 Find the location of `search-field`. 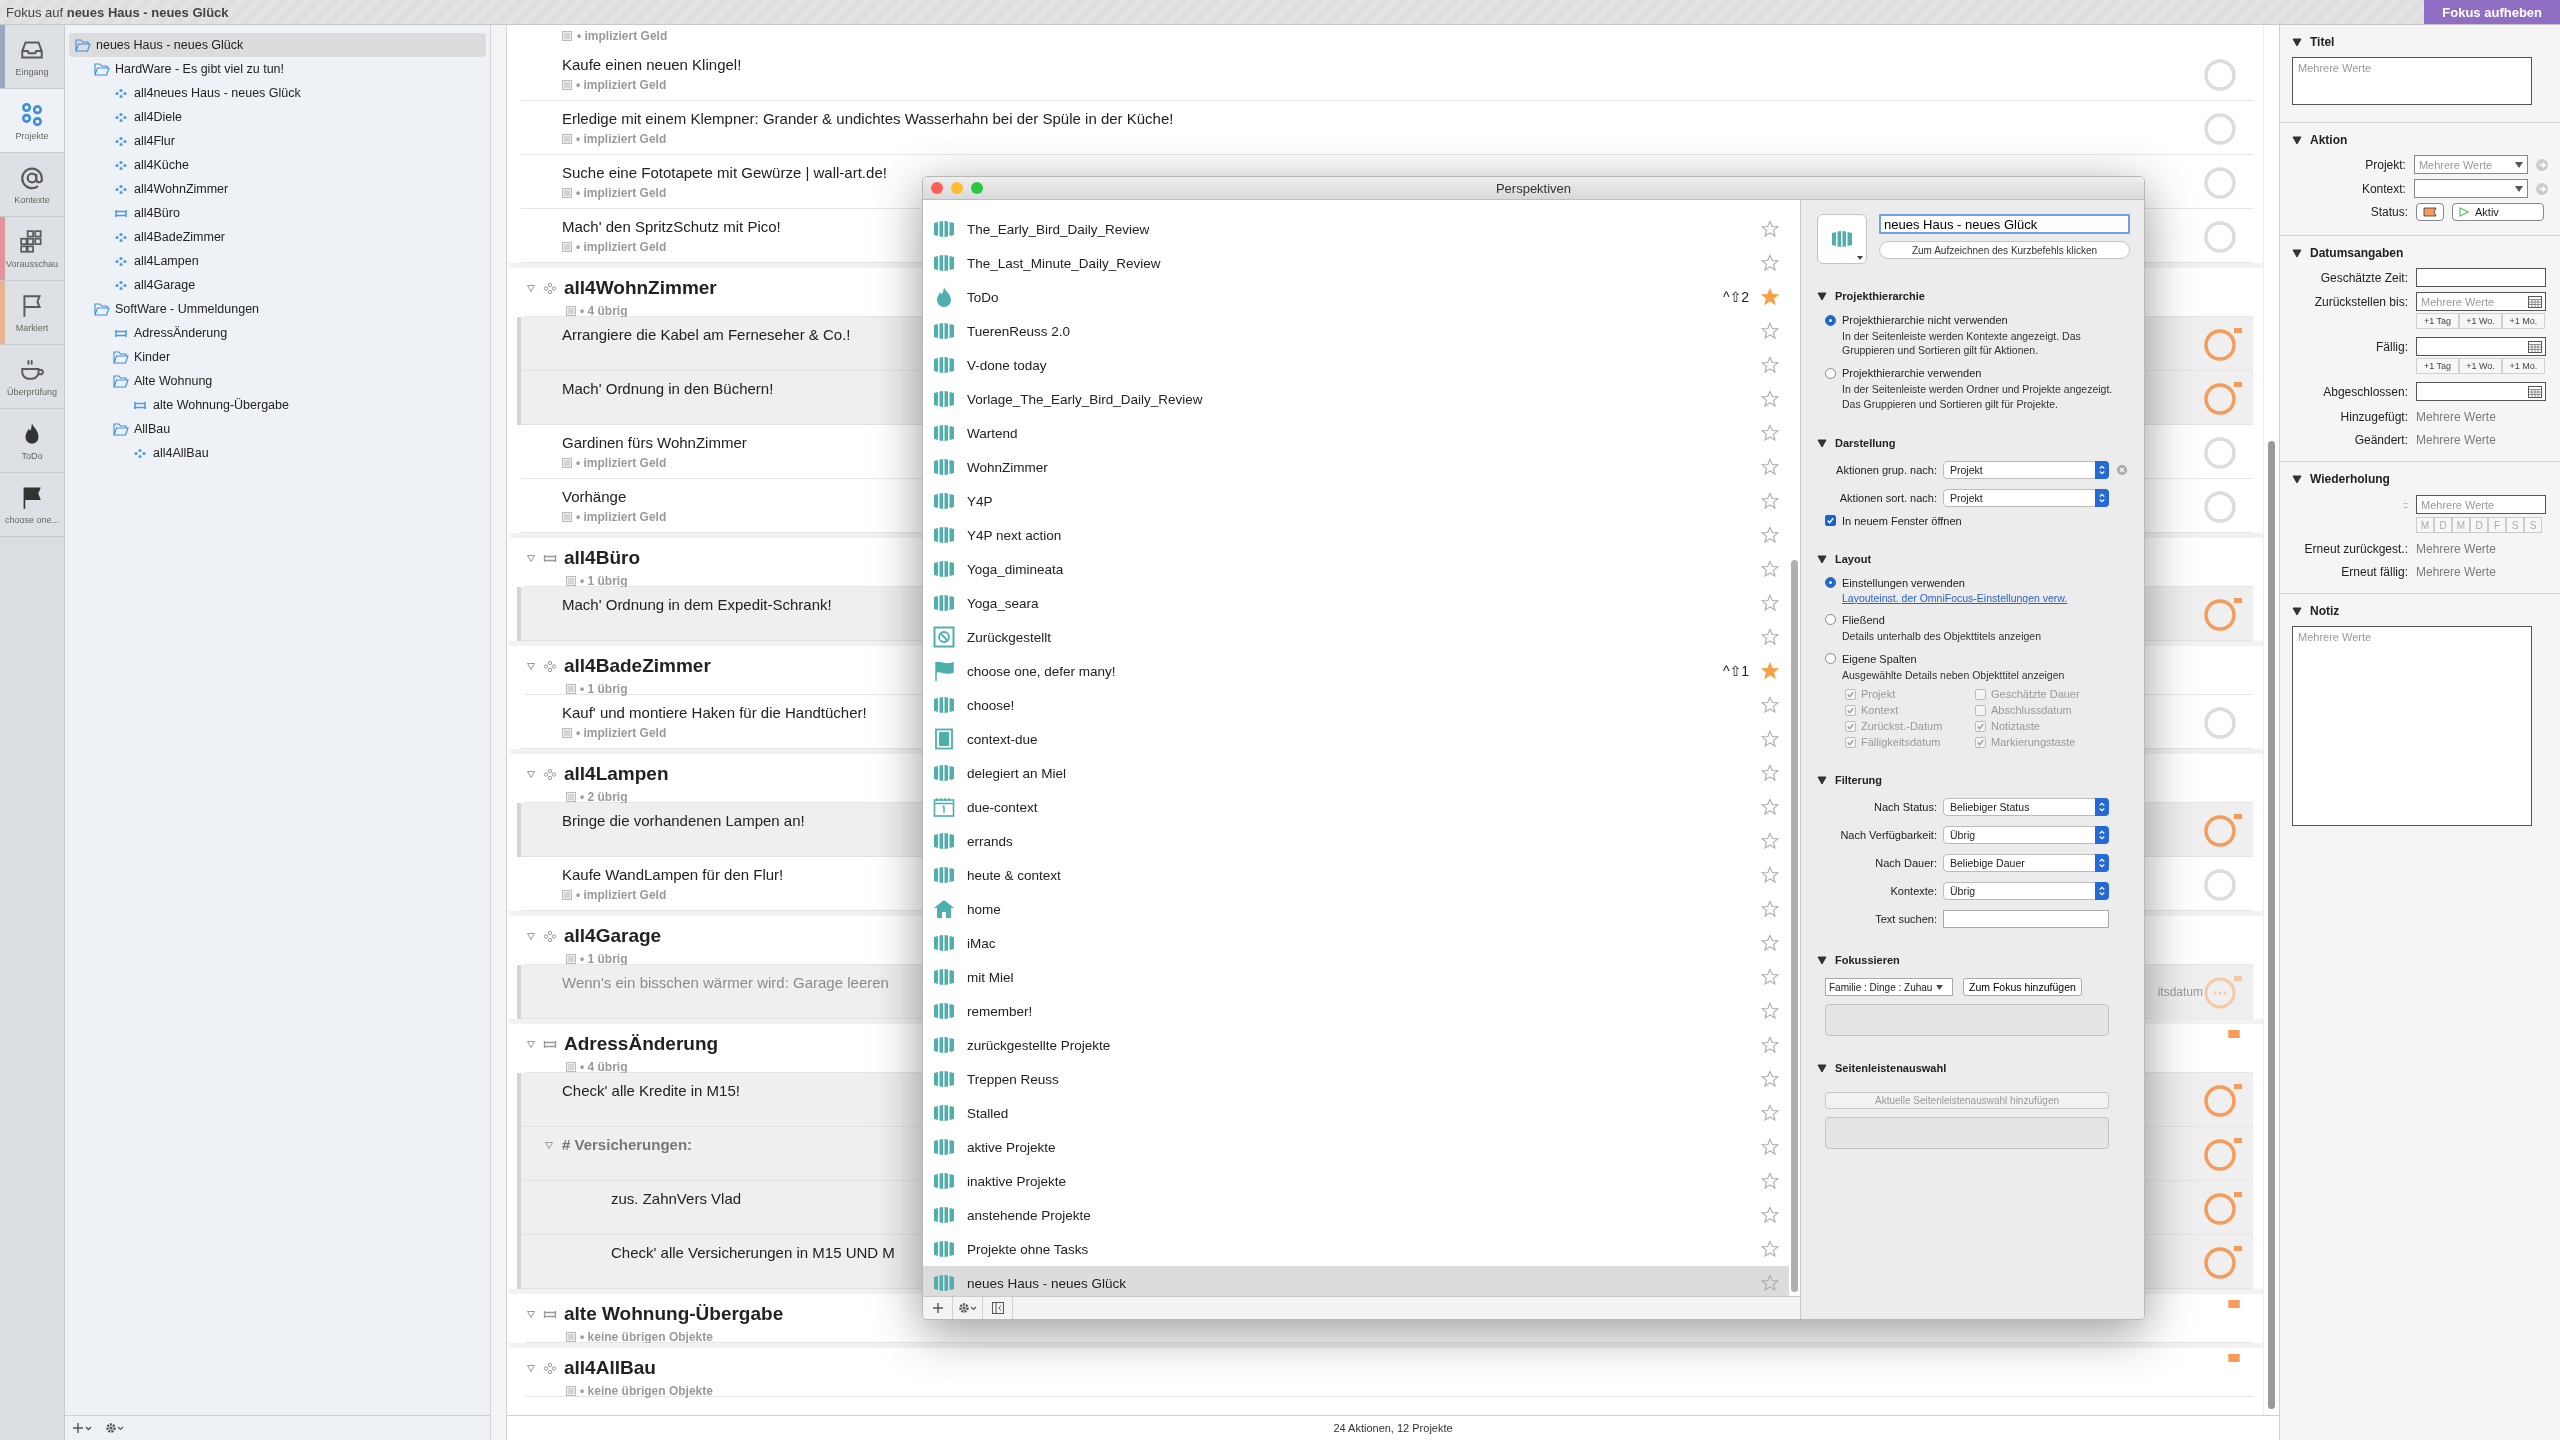

search-field is located at coordinates (2026, 919).